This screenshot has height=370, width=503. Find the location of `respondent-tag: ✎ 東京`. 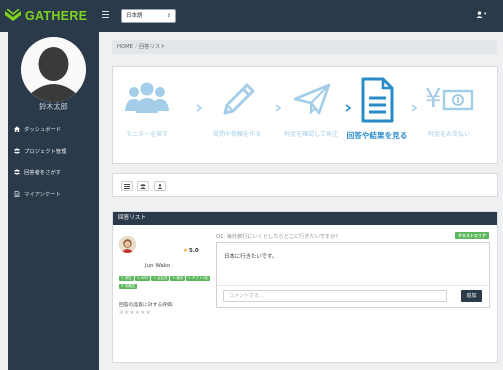

respondent-tag: ✎ 東京 is located at coordinates (178, 278).